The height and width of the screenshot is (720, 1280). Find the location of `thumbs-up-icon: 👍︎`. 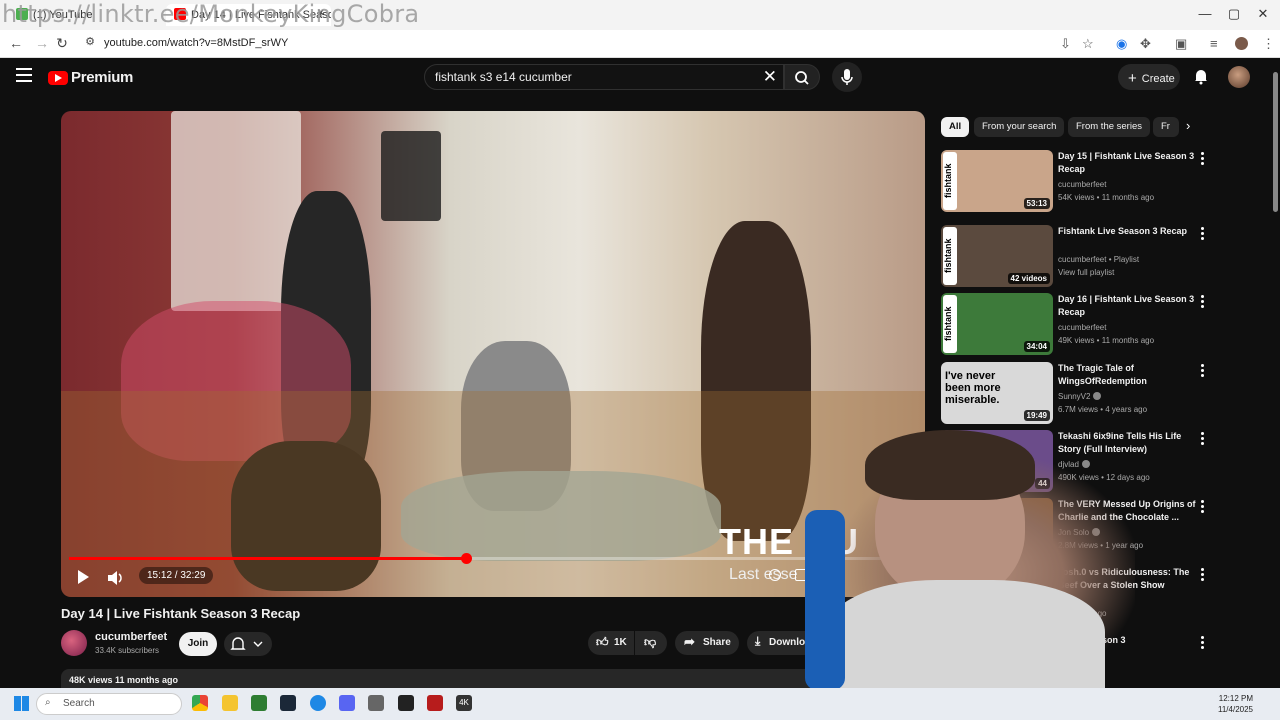

thumbs-up-icon: 👍︎ is located at coordinates (602, 642).